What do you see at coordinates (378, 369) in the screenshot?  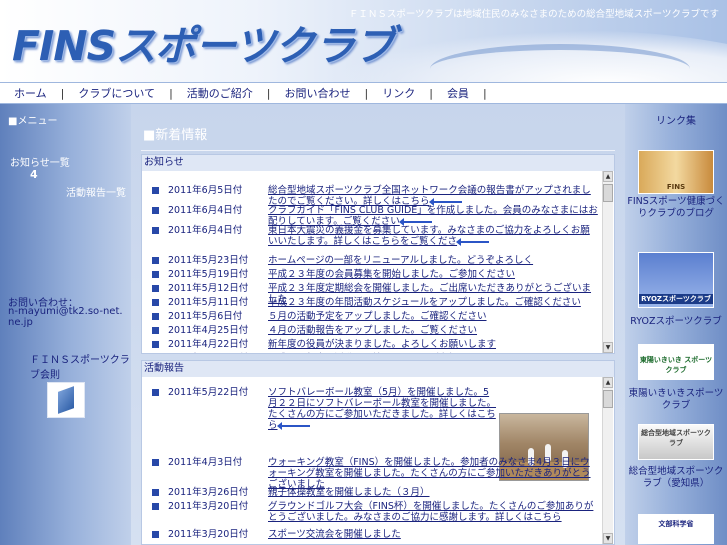 I see `report-panel-title: 活動報告` at bounding box center [378, 369].